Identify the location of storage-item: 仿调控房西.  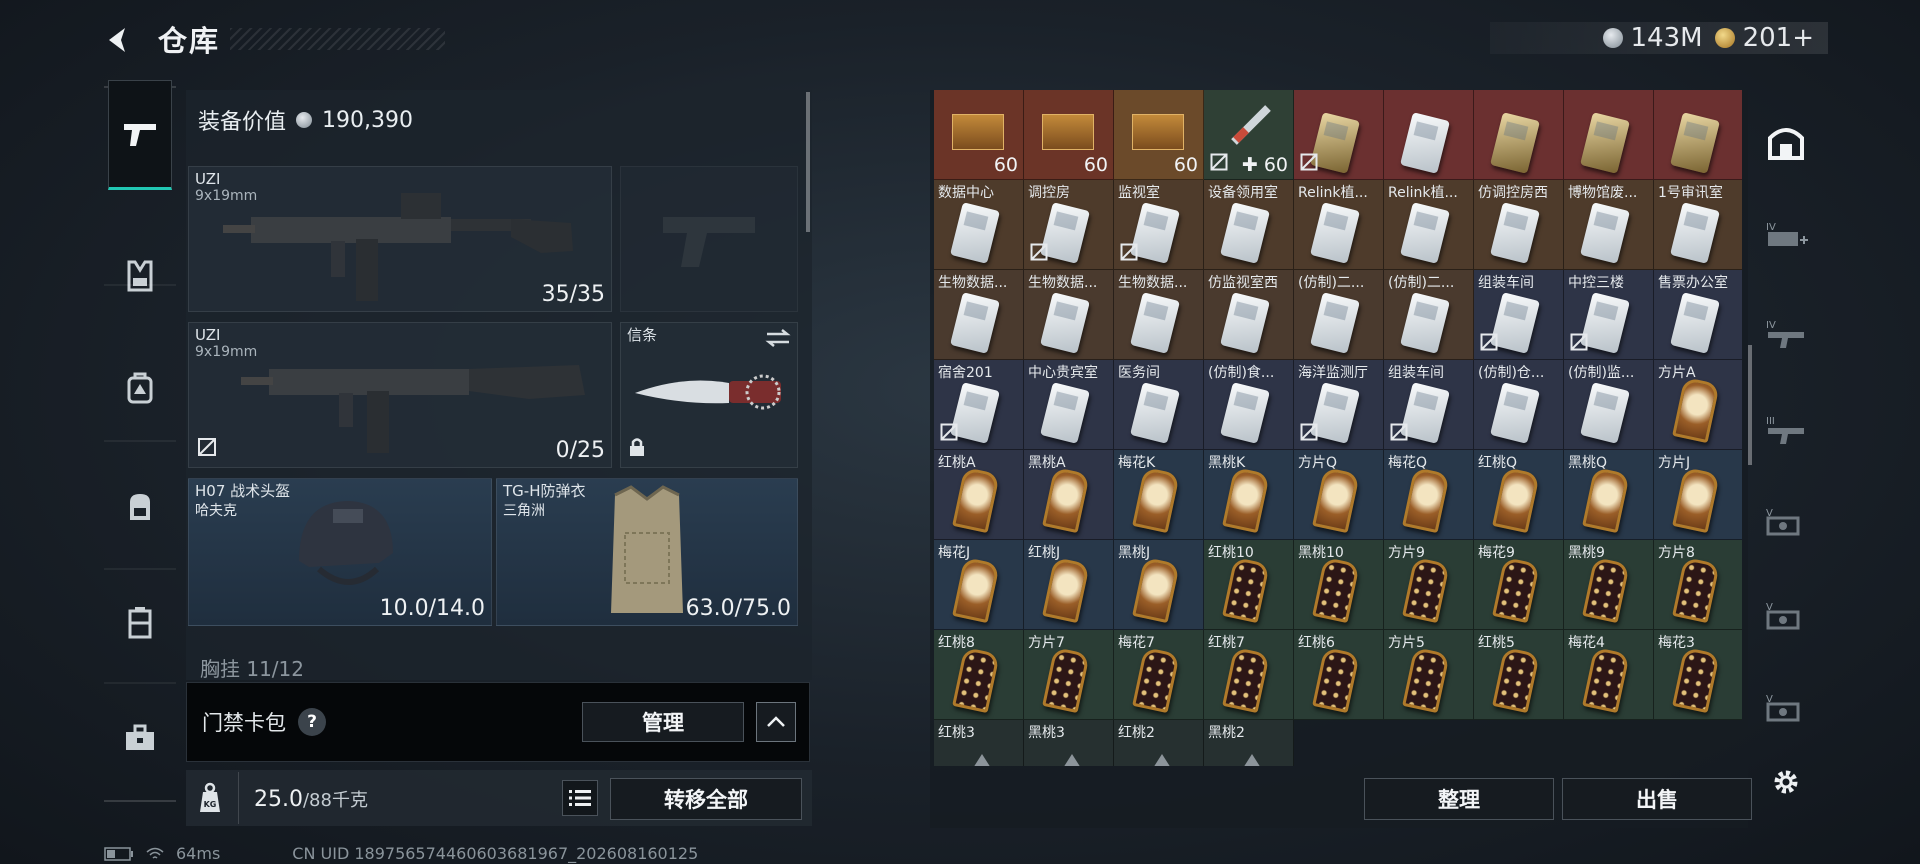
(1519, 225).